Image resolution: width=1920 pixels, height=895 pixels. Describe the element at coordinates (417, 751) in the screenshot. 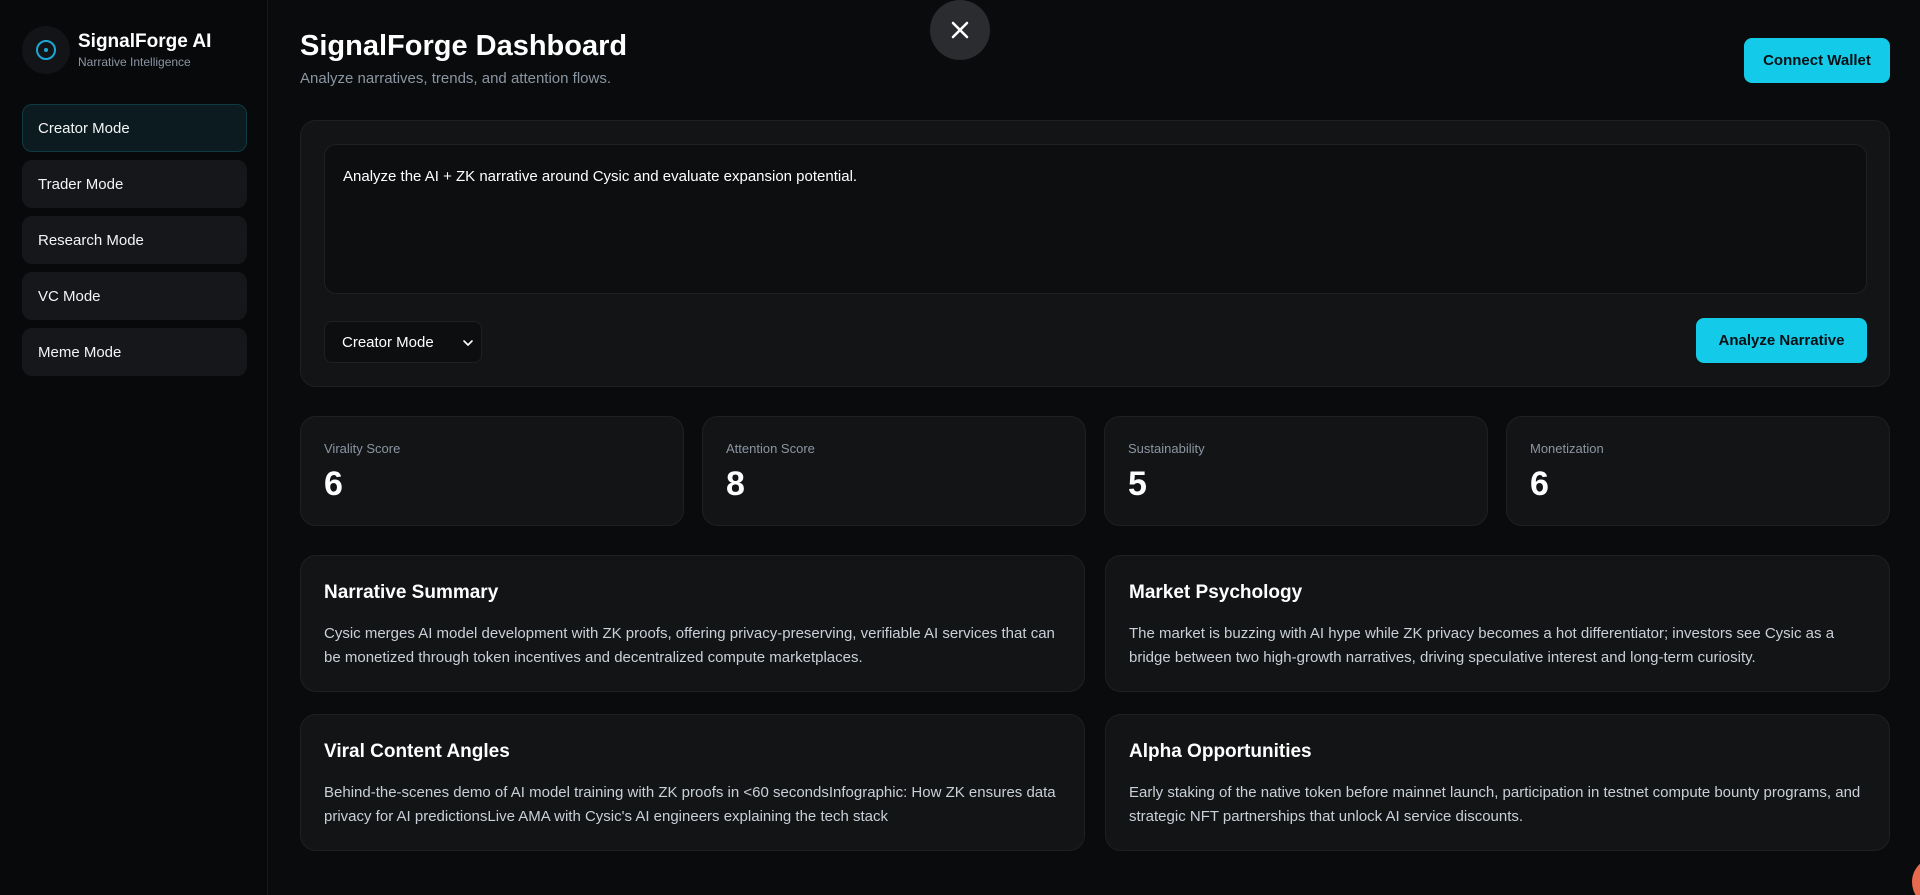

I see `card-title: Viral Content Angles` at that location.